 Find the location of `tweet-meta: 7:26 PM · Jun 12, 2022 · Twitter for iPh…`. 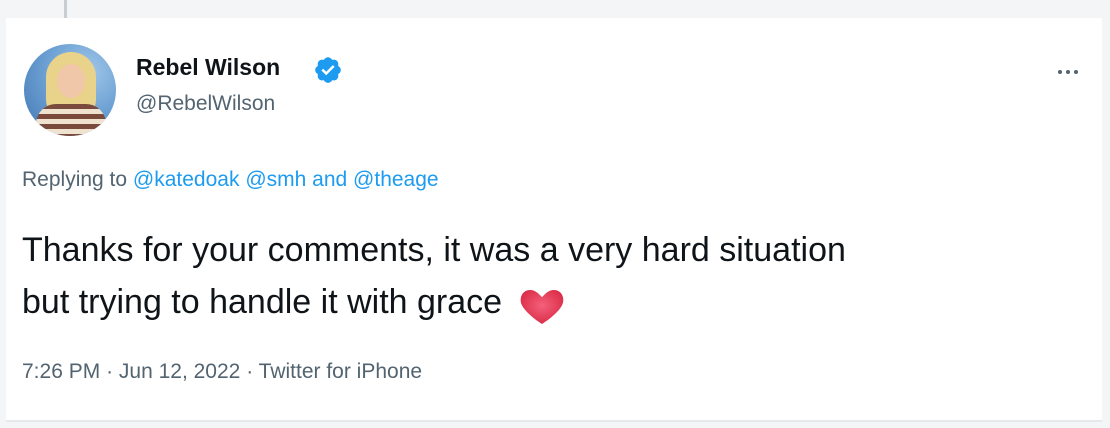

tweet-meta: 7:26 PM · Jun 12, 2022 · Twitter for iPh… is located at coordinates (222, 372).